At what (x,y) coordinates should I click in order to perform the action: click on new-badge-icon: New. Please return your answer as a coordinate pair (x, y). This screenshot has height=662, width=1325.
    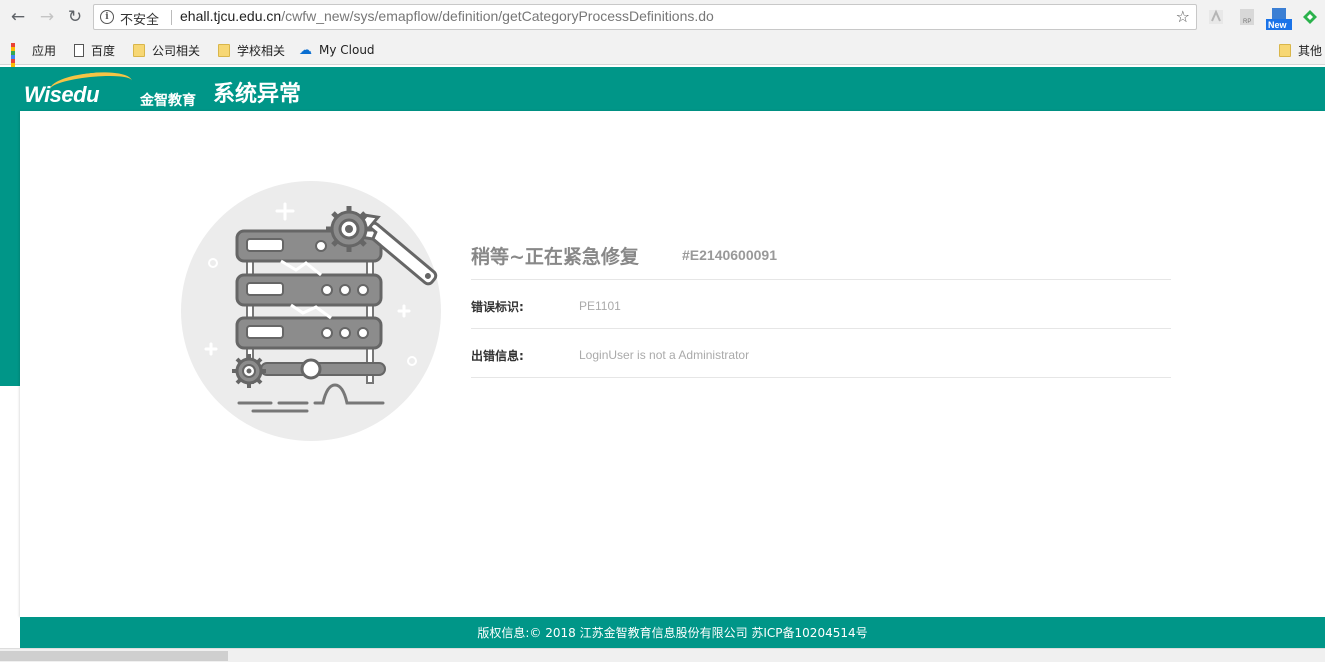
    Looking at the image, I should click on (1279, 19).